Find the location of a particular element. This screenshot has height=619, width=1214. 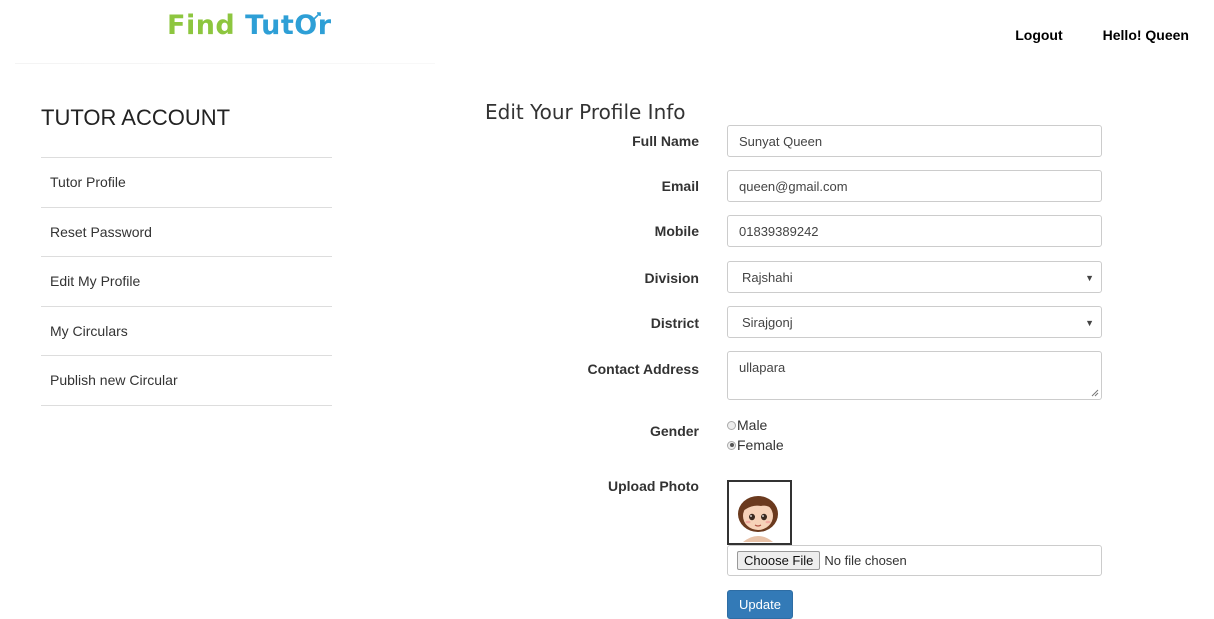

sidebar-item-reset-password: Reset Password is located at coordinates (186, 232).